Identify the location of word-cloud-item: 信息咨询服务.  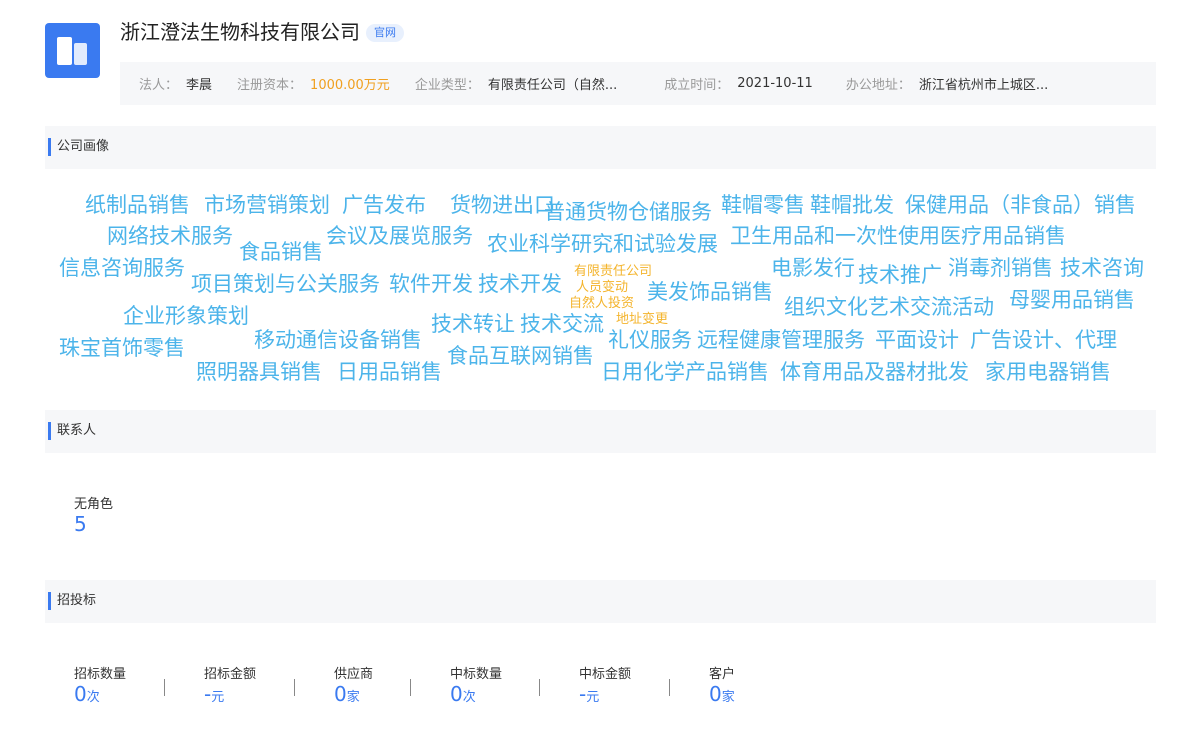
(122, 268).